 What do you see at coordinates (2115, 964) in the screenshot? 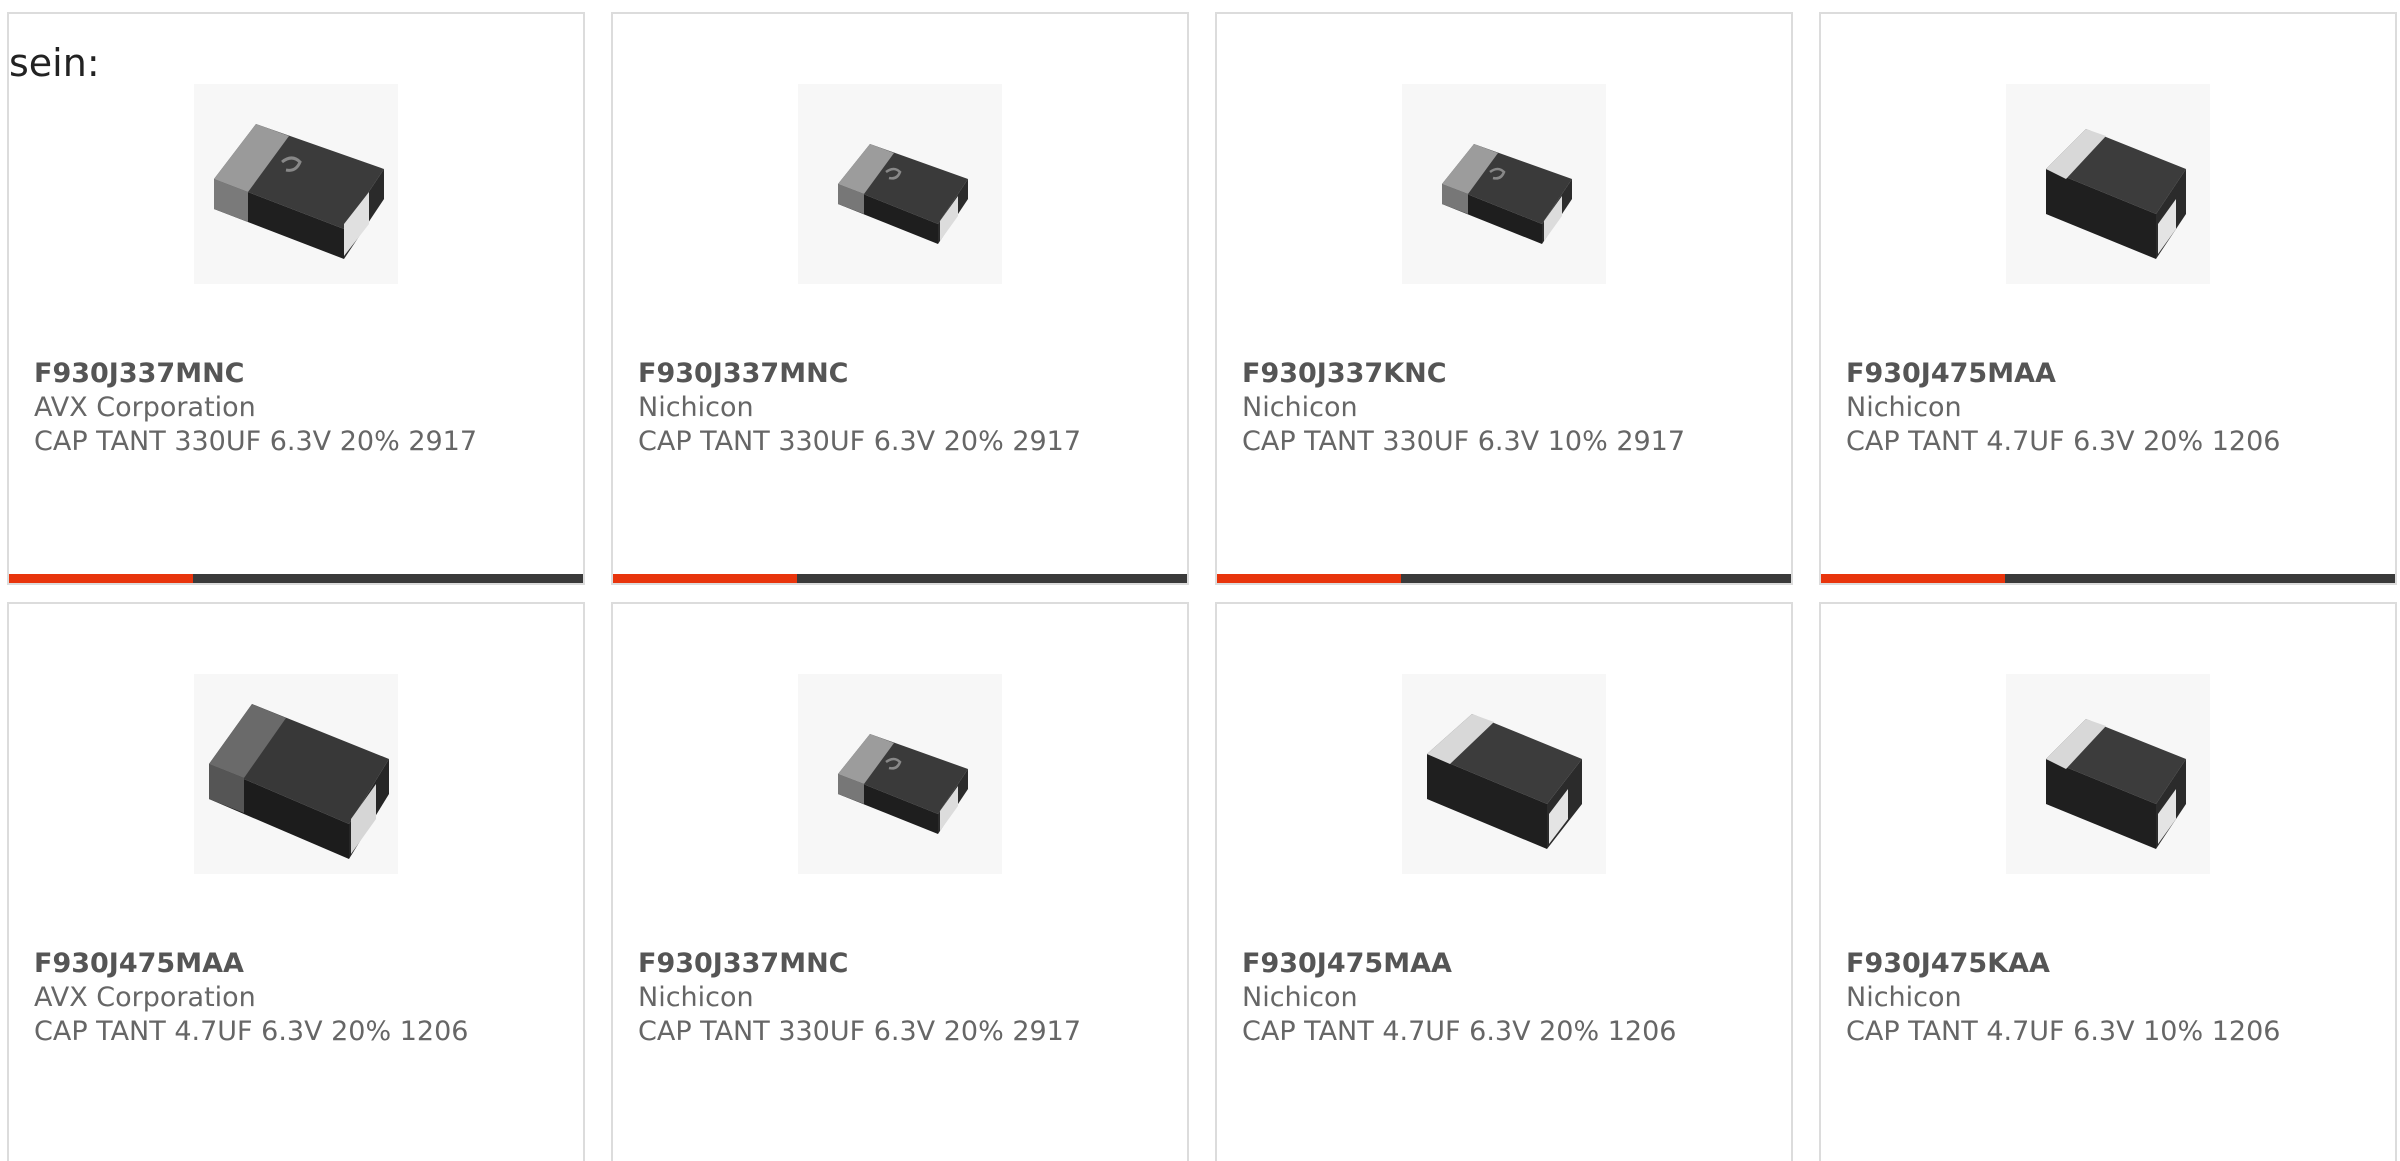
I see `part-number: F930J475KAA` at bounding box center [2115, 964].